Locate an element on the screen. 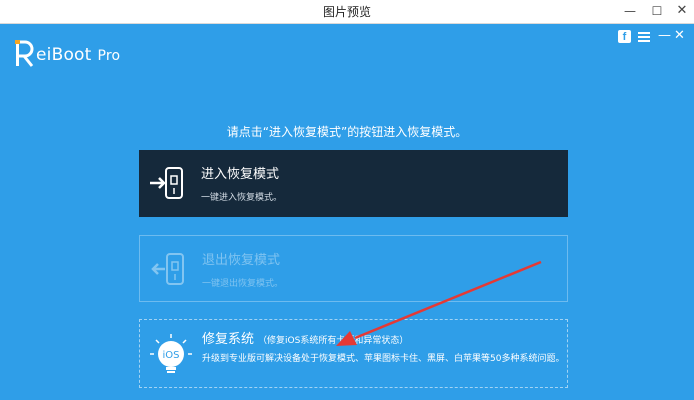  repair-system-tag: （修复iOS系统所有卡顿和异常状态） is located at coordinates (333, 341).